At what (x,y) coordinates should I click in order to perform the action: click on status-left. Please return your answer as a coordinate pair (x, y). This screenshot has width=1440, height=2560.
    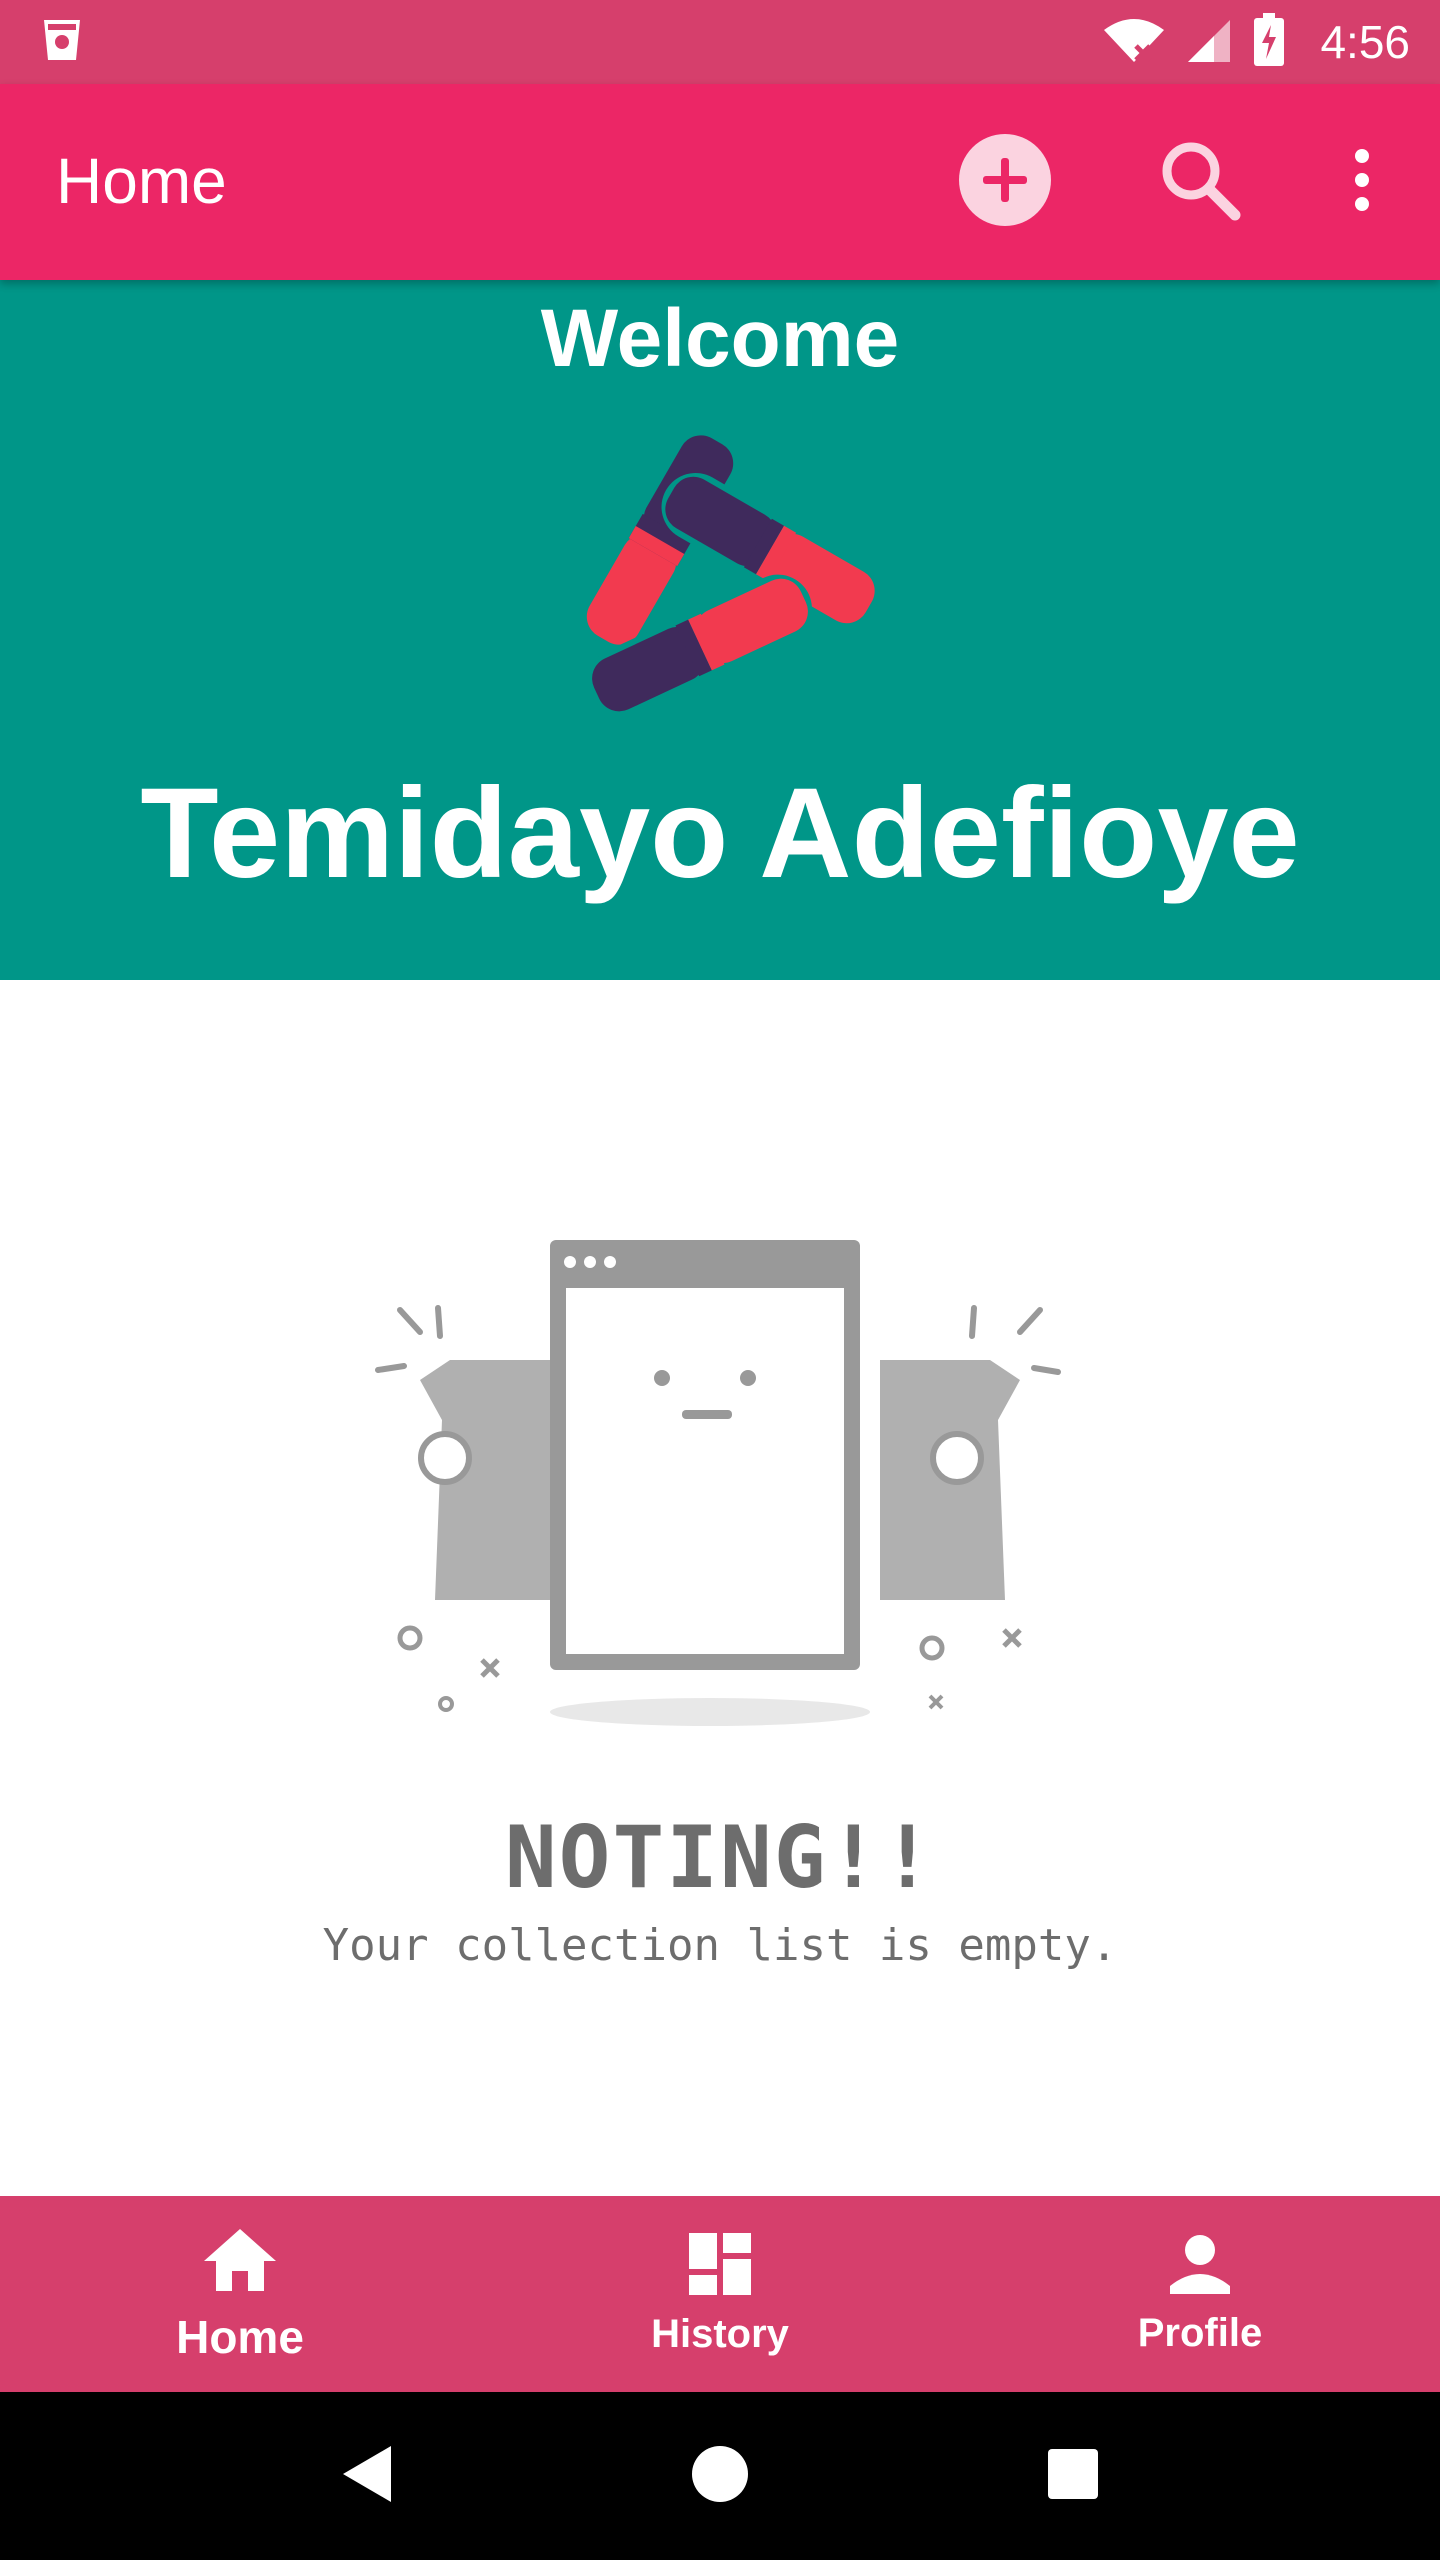
    Looking at the image, I should click on (62, 42).